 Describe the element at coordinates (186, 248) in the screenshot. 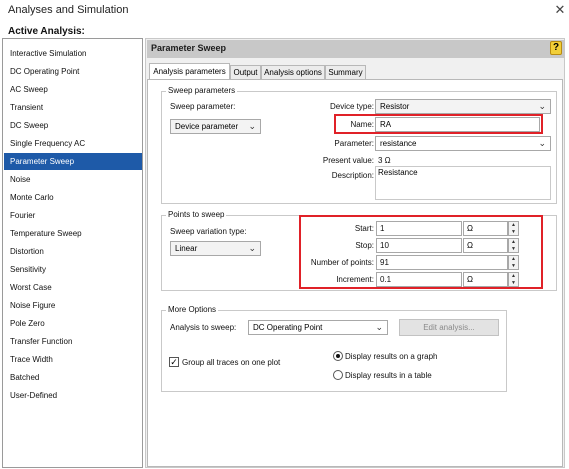

I see `sweep-variation-type-value: Linear` at that location.